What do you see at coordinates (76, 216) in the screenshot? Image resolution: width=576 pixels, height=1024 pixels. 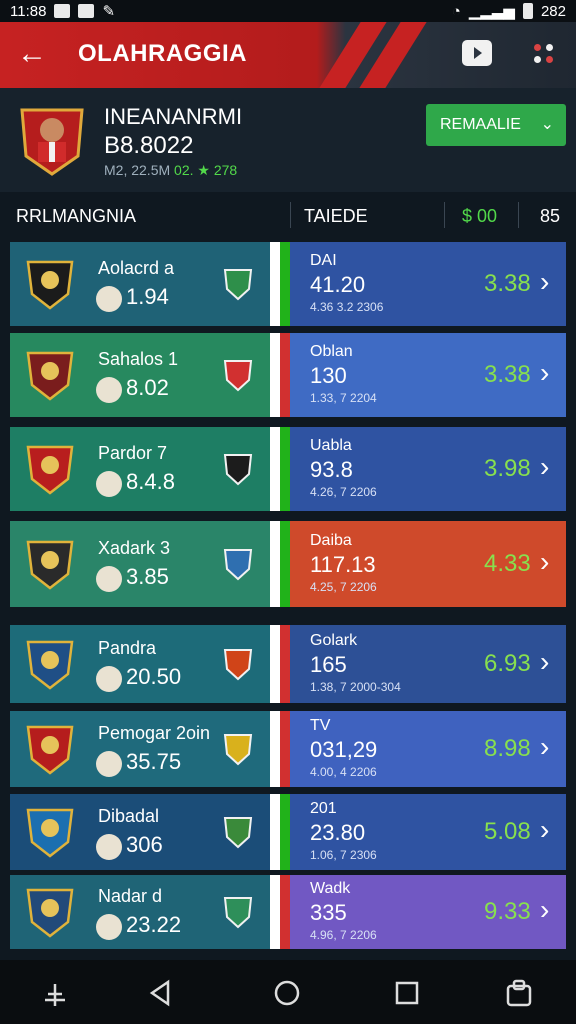 I see `column-left-label: RRLMANGNIA` at bounding box center [76, 216].